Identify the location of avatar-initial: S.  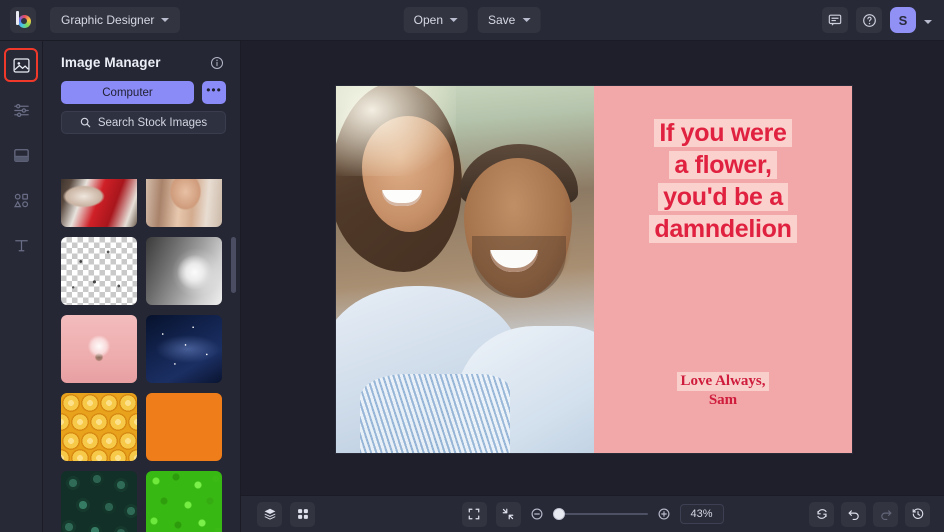
(903, 20).